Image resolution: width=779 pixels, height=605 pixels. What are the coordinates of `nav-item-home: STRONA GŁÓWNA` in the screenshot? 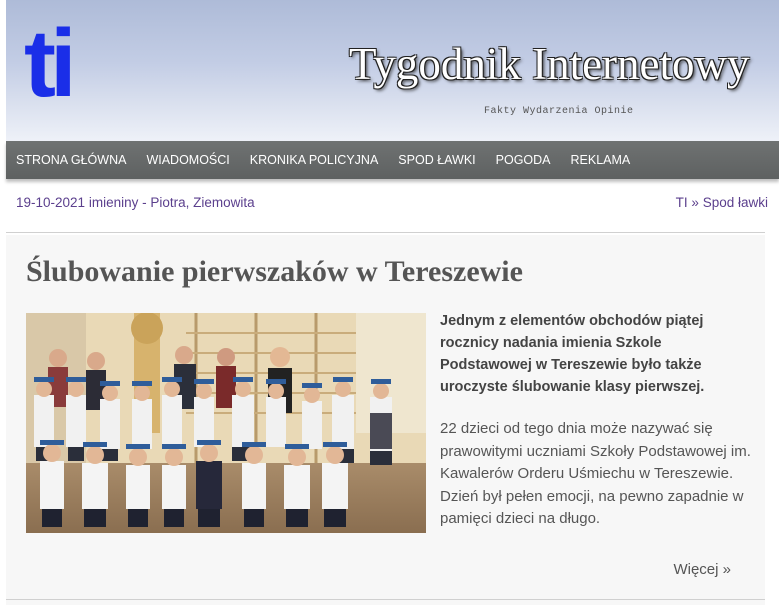 It's located at (71, 160).